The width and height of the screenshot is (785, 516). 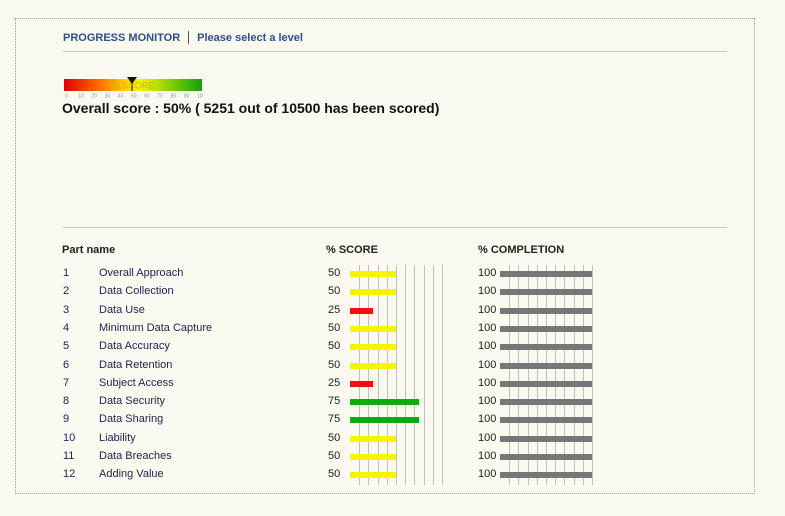 What do you see at coordinates (386, 384) in the screenshot?
I see `table-row: 7 Subject Access 25 100` at bounding box center [386, 384].